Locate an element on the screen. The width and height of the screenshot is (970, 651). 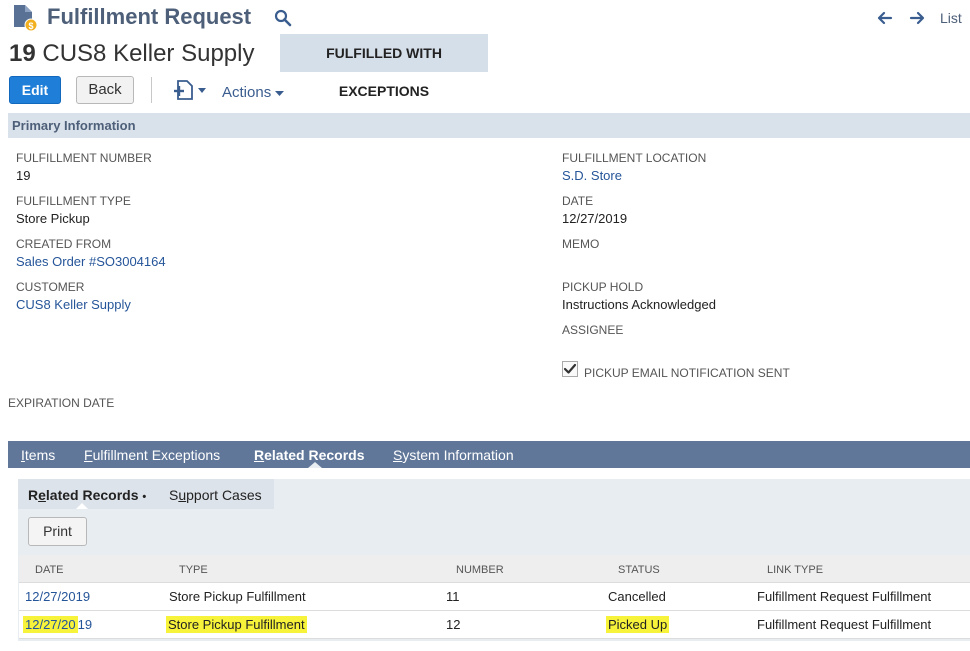
checkmark-icon is located at coordinates (570, 368).